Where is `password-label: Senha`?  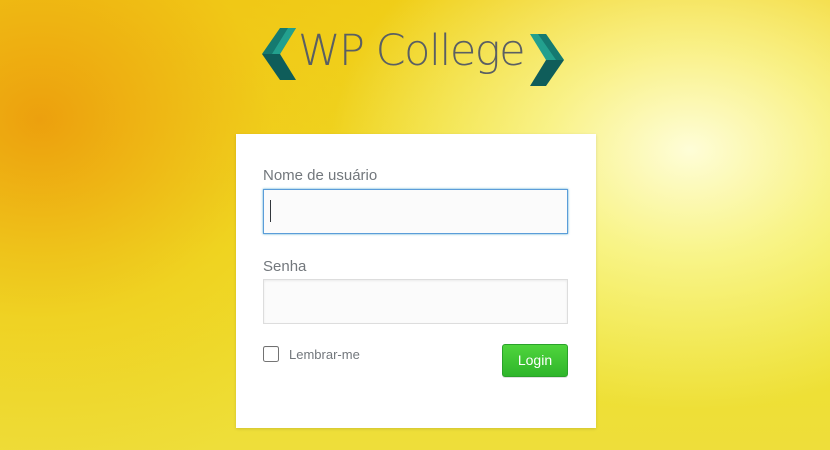 password-label: Senha is located at coordinates (285, 266).